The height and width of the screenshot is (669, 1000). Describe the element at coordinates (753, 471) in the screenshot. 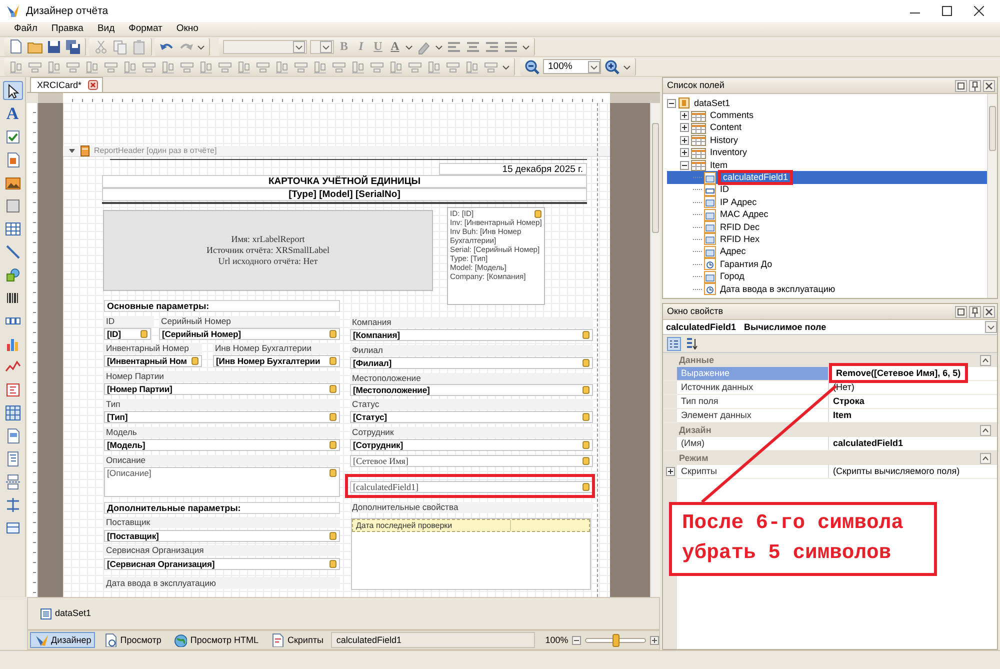

I see `property-name: Скрипты` at that location.